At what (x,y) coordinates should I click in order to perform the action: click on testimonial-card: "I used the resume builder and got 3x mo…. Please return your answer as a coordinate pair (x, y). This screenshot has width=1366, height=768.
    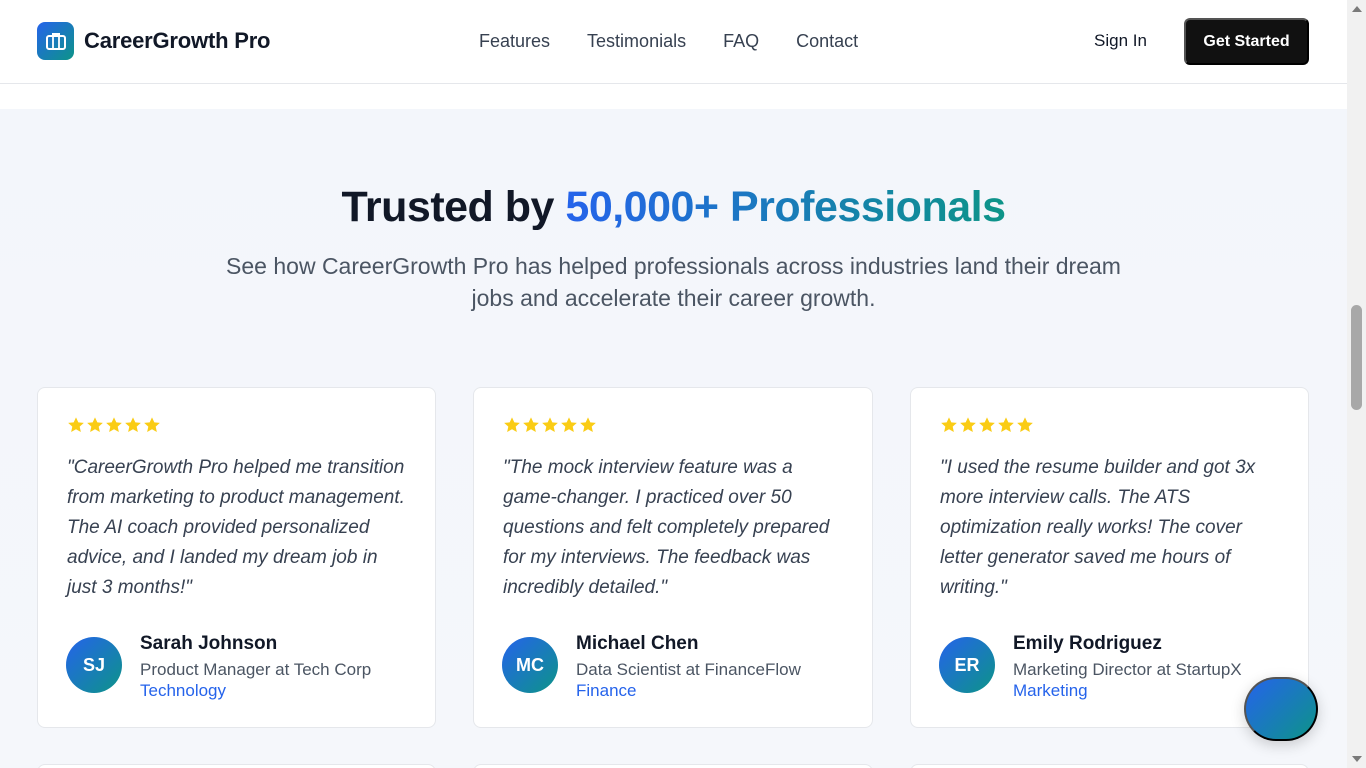
    Looking at the image, I should click on (1109, 557).